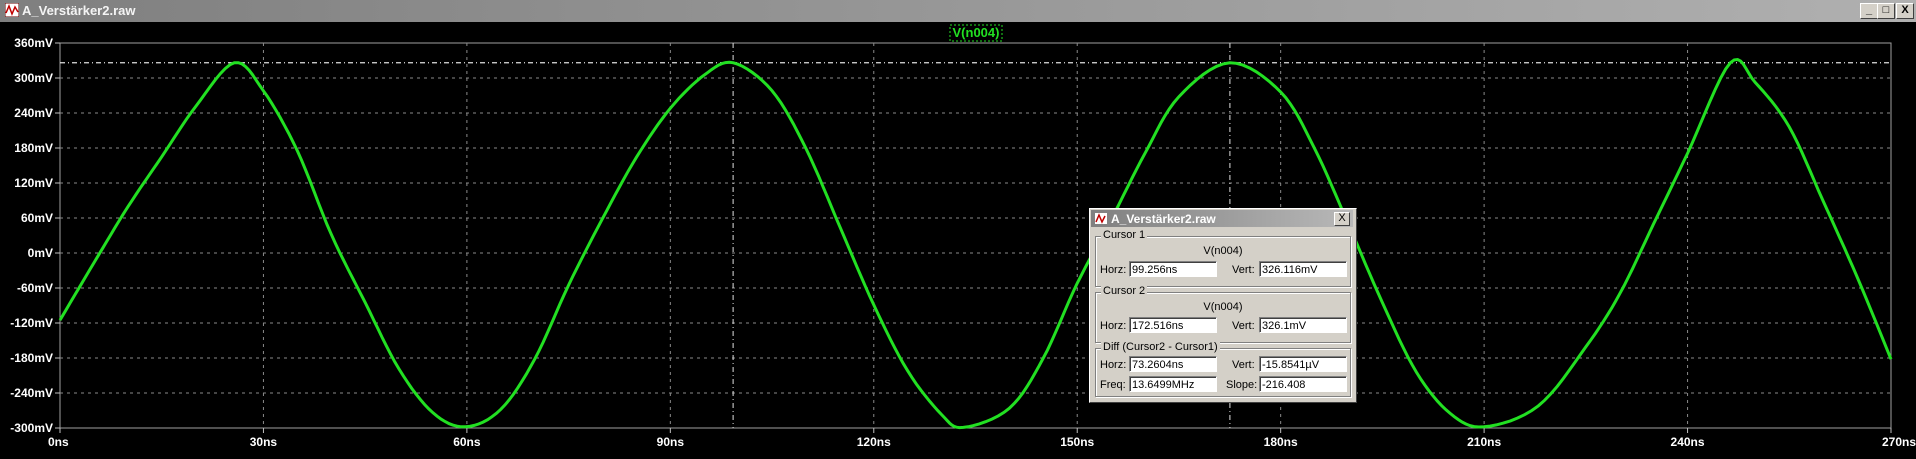 The image size is (1916, 459). Describe the element at coordinates (1113, 385) in the screenshot. I see `diff-freq-label: Freq:` at that location.